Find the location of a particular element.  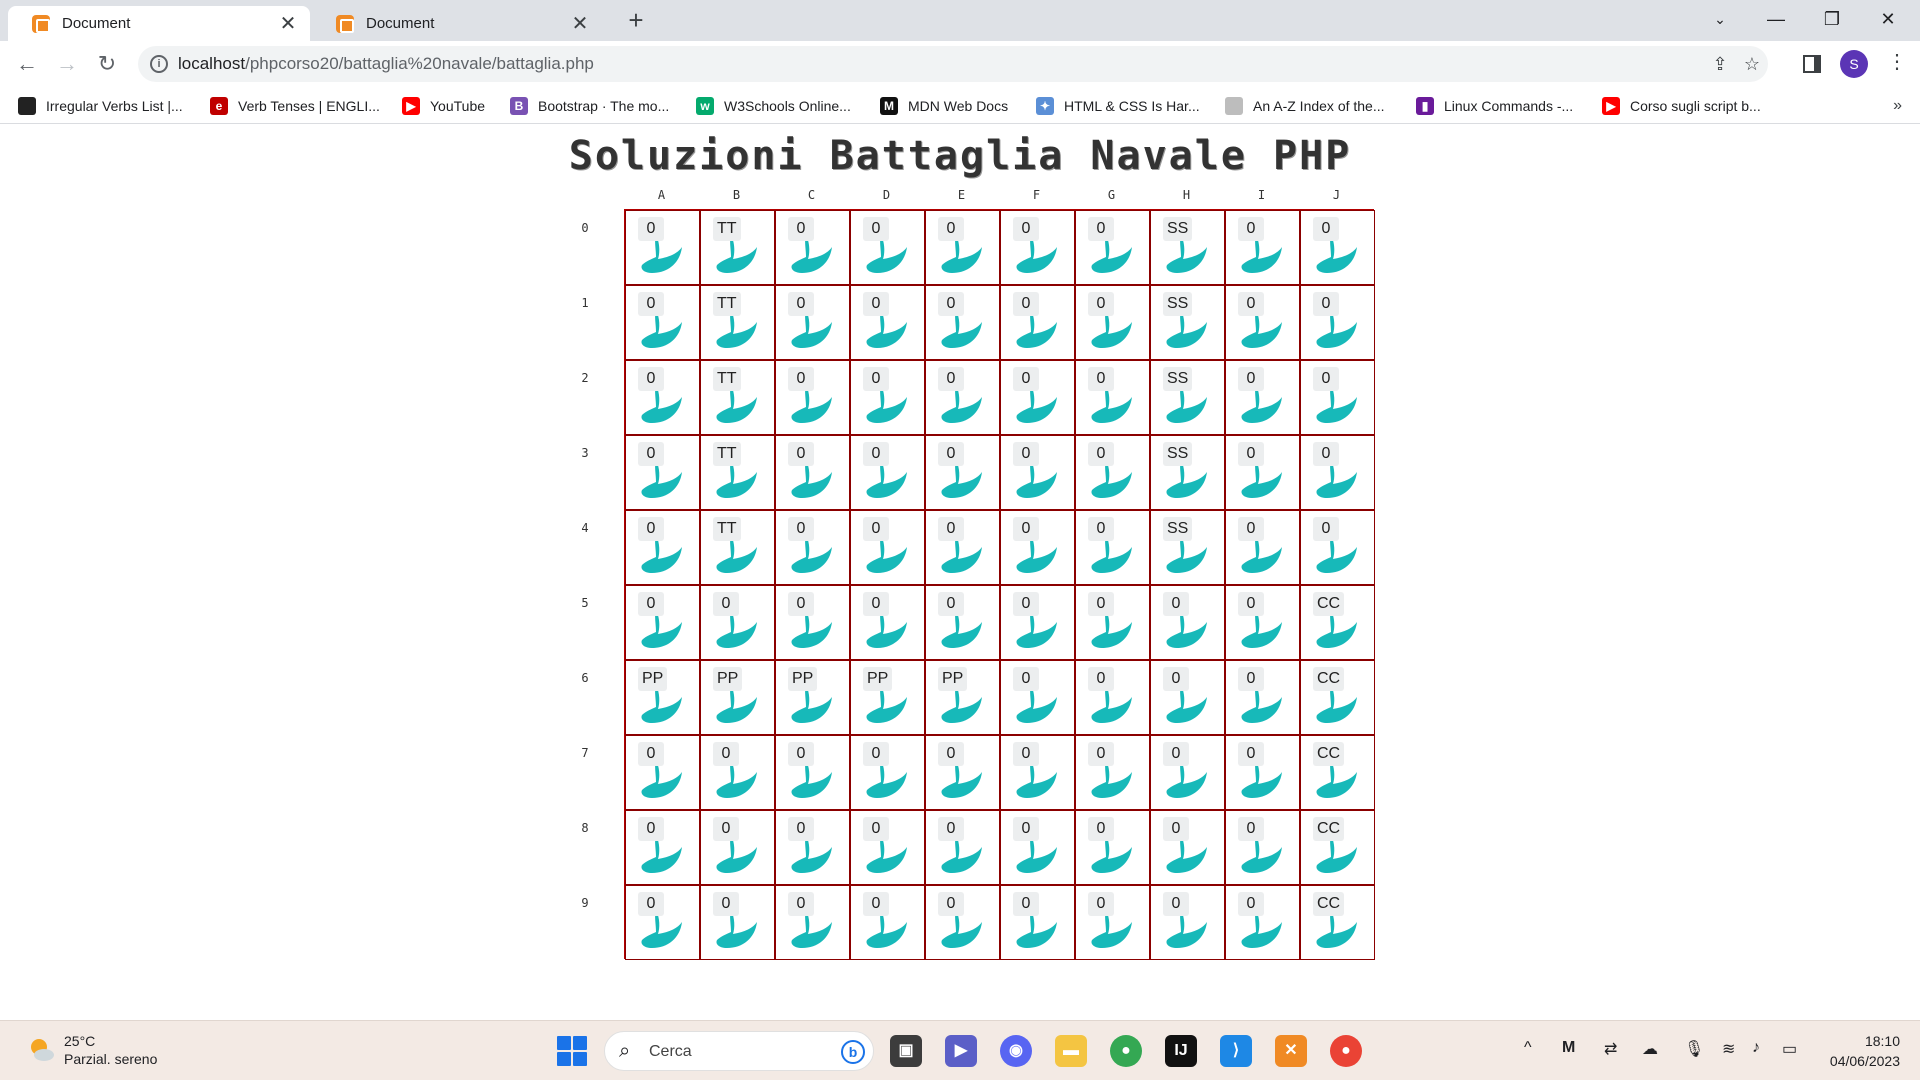

mdn-icon: M is located at coordinates (889, 106).